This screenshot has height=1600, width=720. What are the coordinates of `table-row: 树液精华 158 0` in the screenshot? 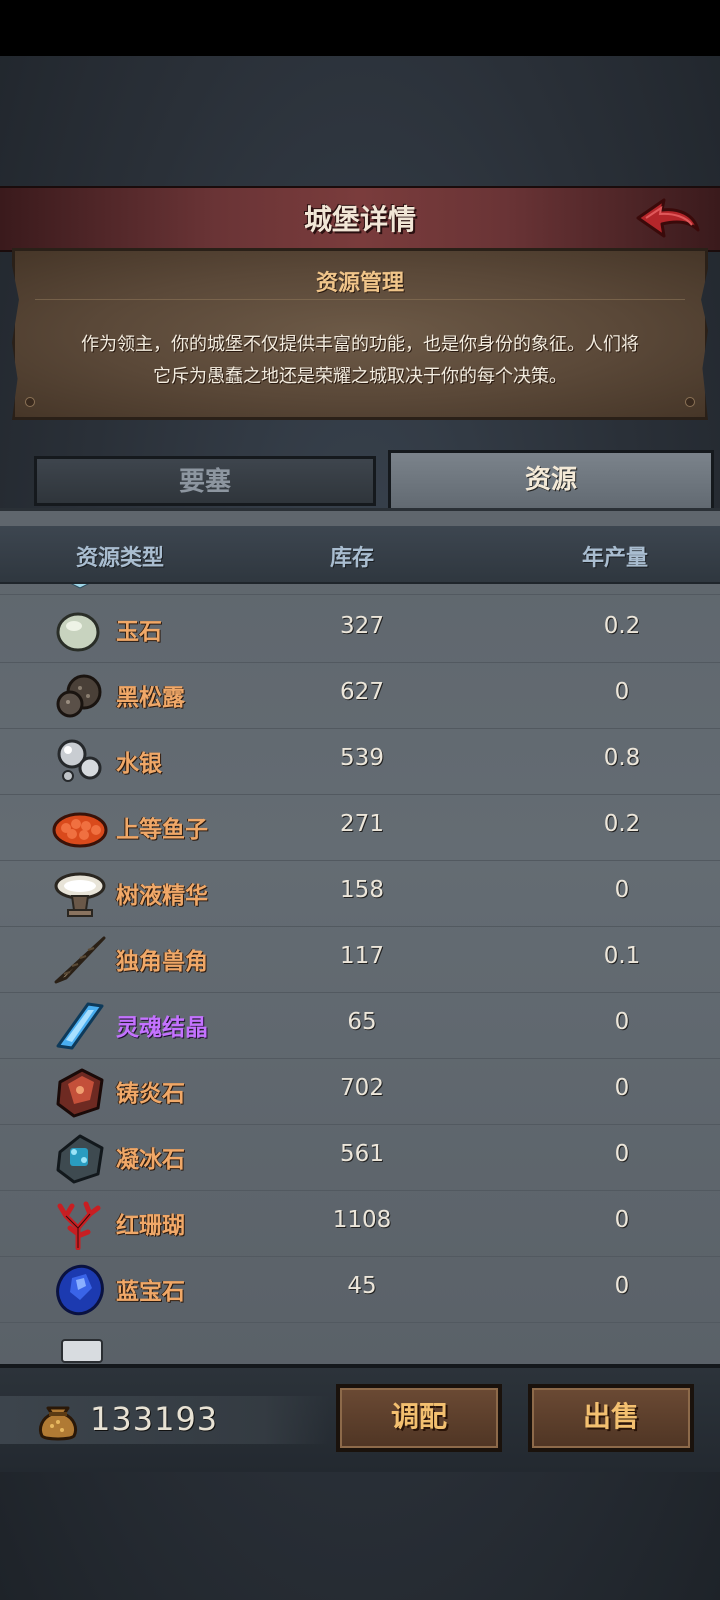 It's located at (360, 893).